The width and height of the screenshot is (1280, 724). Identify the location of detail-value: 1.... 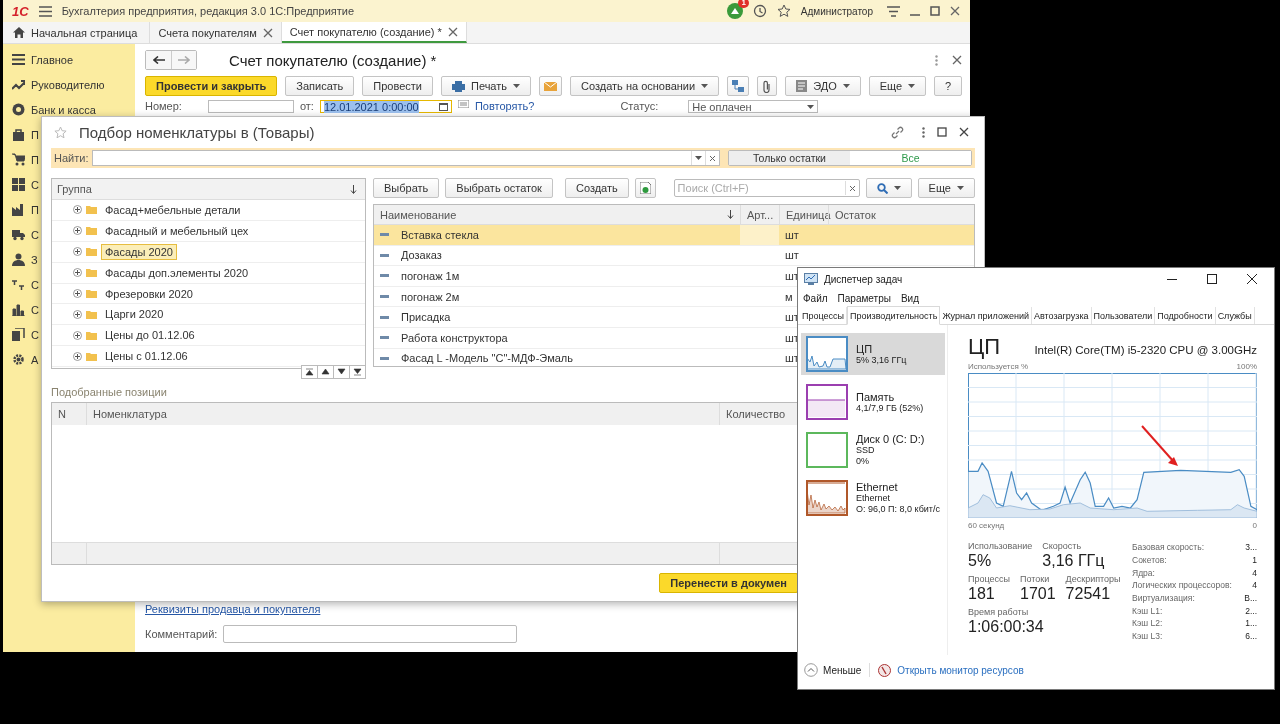
(1251, 623).